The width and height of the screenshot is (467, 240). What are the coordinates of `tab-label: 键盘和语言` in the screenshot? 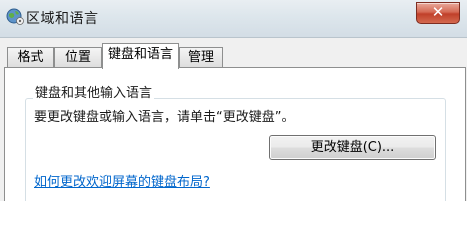 It's located at (140, 54).